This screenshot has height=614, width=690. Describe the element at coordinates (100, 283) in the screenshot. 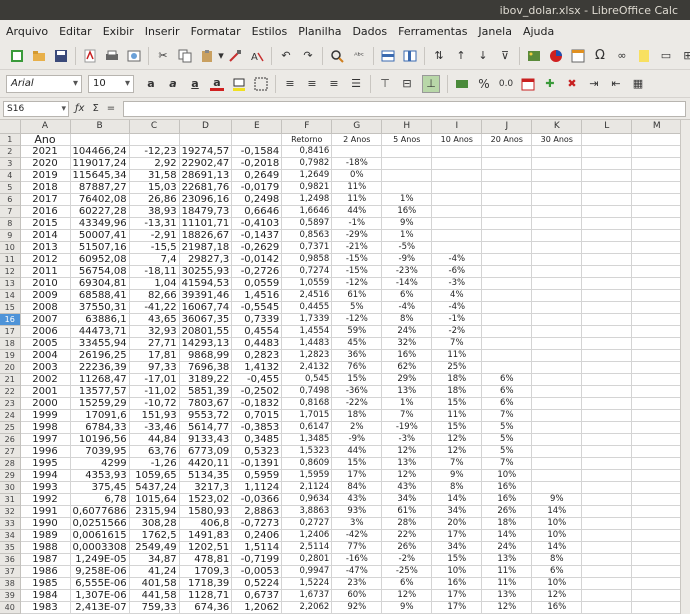

I see `cell: 69304,81` at that location.